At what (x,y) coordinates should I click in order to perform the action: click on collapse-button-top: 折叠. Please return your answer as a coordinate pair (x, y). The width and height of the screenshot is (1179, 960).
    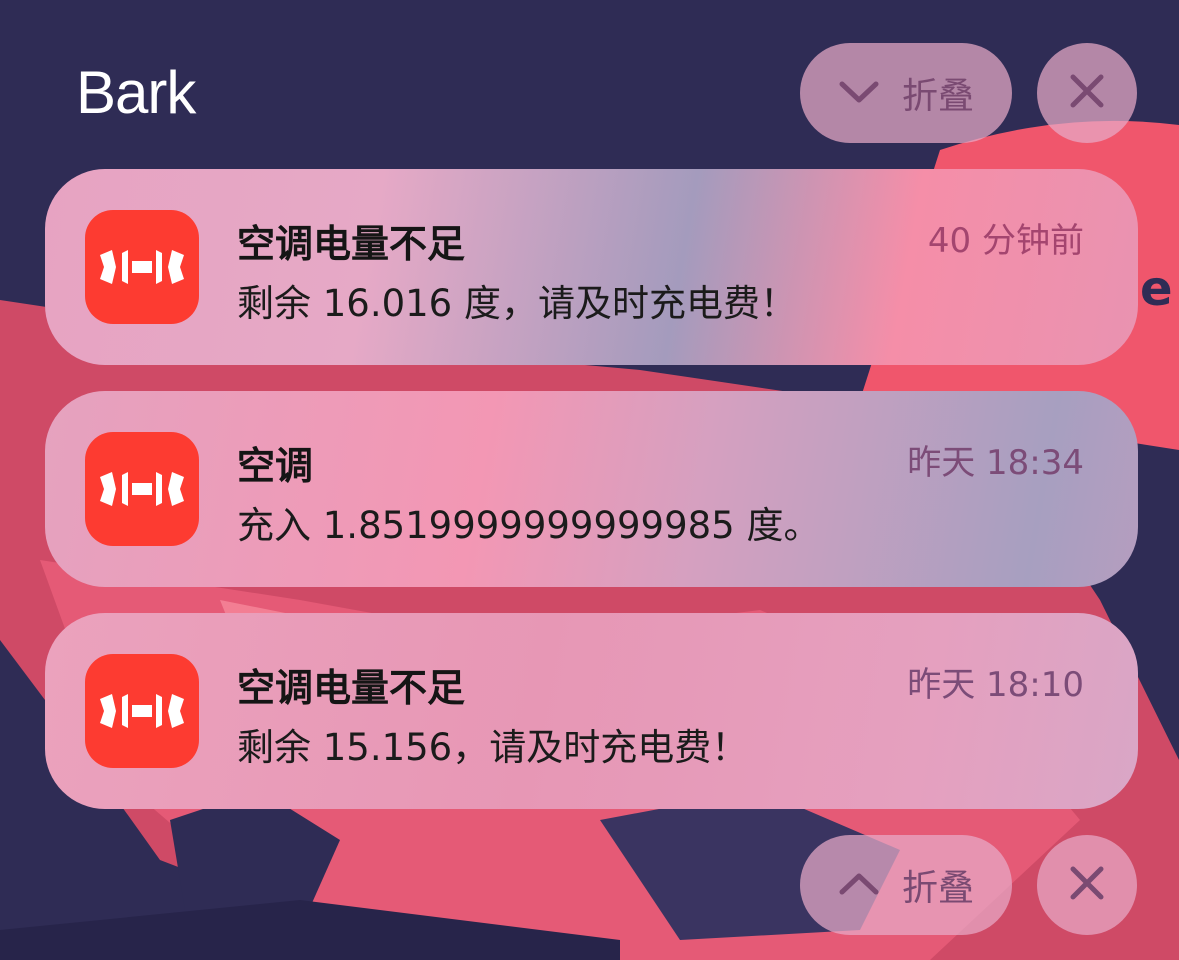
    Looking at the image, I should click on (906, 93).